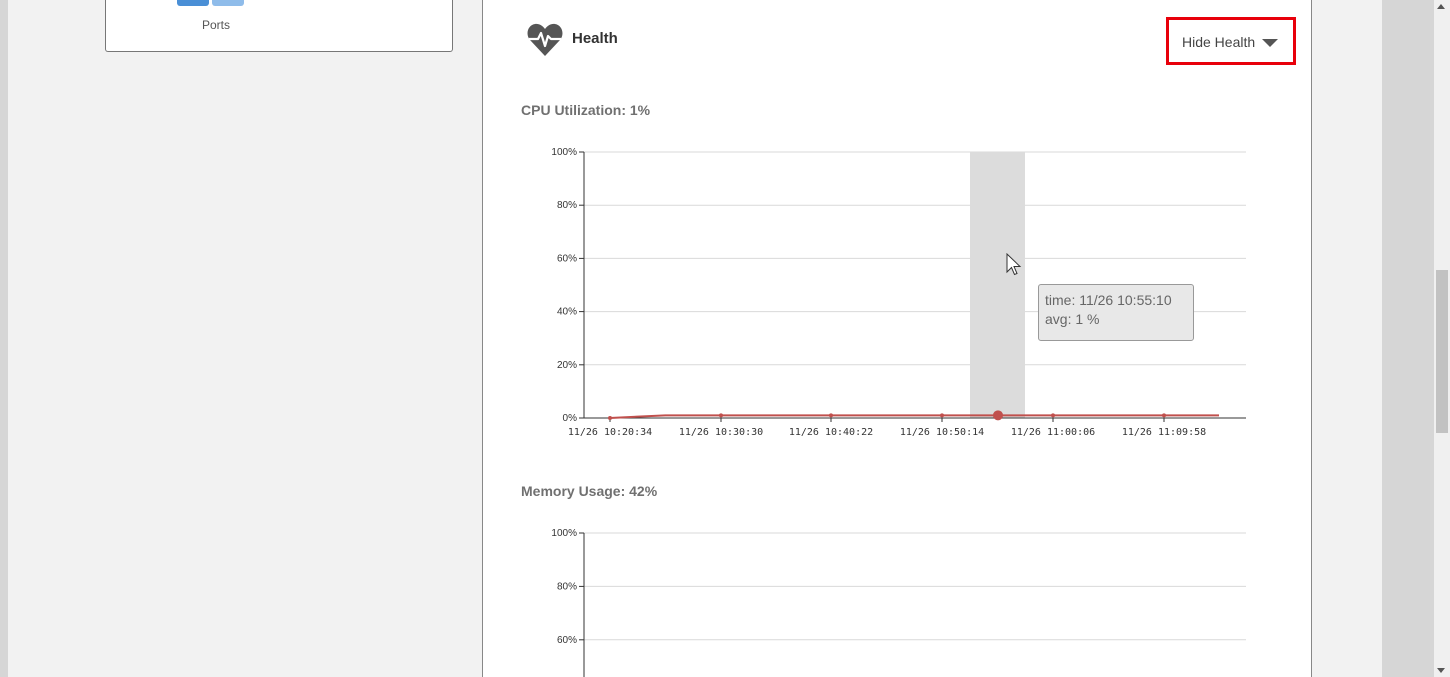 This screenshot has height=677, width=1450. I want to click on tooltip-time: time: 11/26 10:55:10, so click(1108, 300).